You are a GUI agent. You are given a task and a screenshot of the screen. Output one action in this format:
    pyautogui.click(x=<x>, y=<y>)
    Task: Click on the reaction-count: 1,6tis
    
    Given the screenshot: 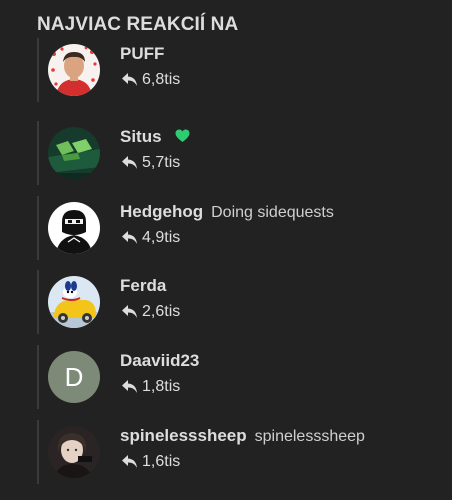 What is the action you would take?
    pyautogui.click(x=150, y=462)
    